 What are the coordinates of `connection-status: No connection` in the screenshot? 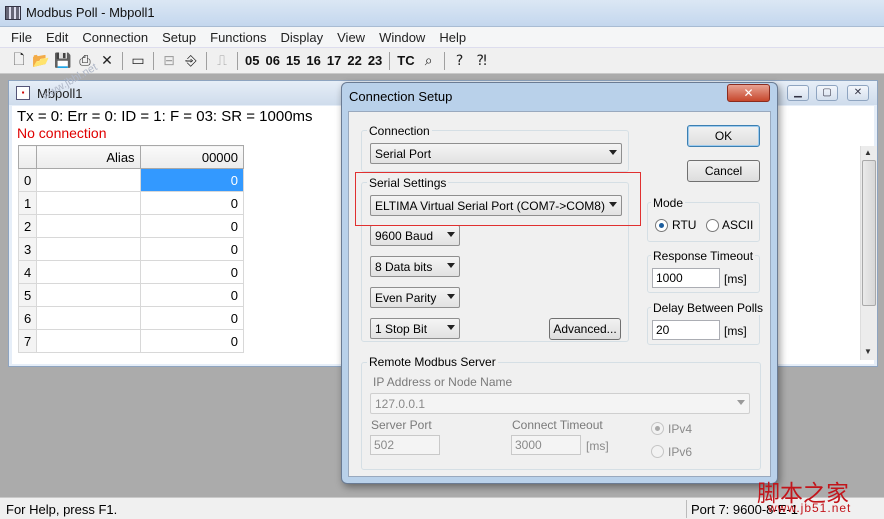 It's located at (62, 133).